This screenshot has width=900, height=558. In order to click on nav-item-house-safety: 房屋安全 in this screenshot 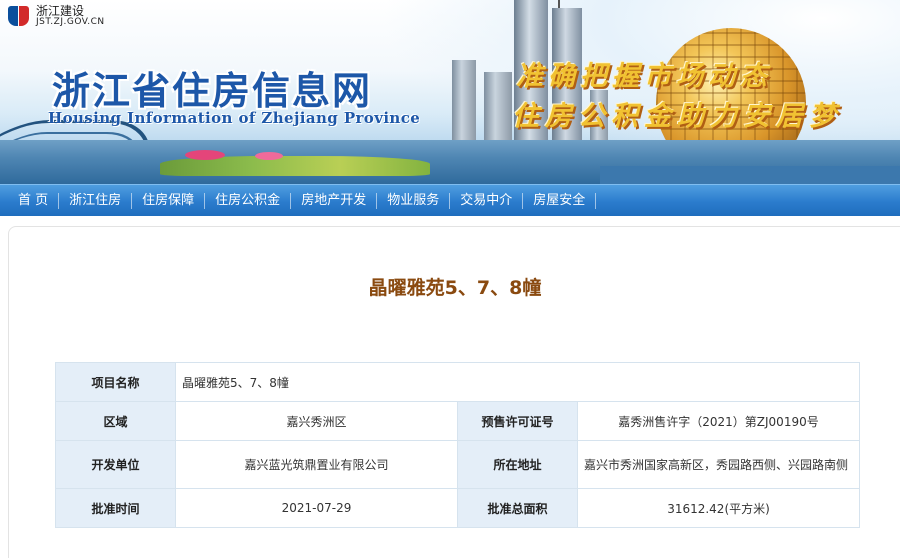, I will do `click(559, 201)`.